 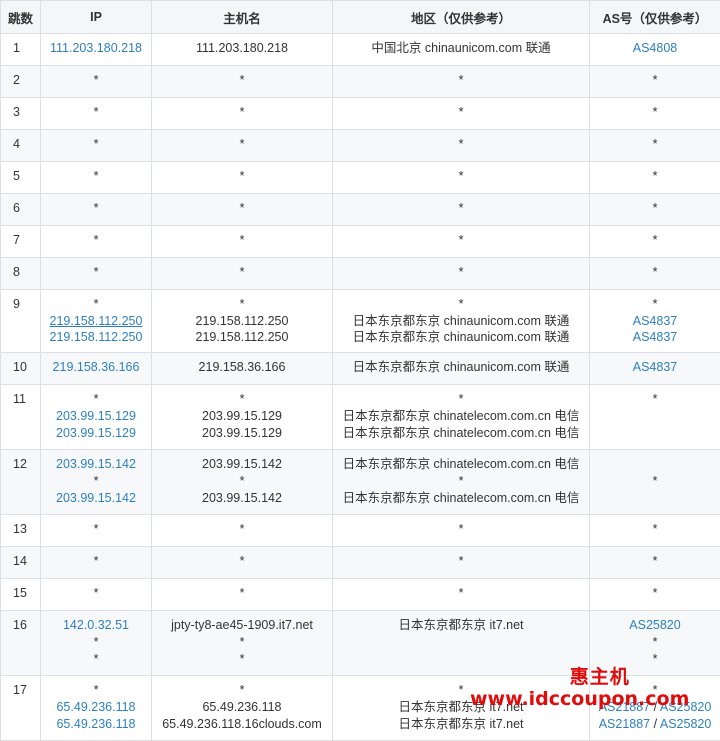 I want to click on ip-link: 111.203.180.218, so click(x=96, y=48).